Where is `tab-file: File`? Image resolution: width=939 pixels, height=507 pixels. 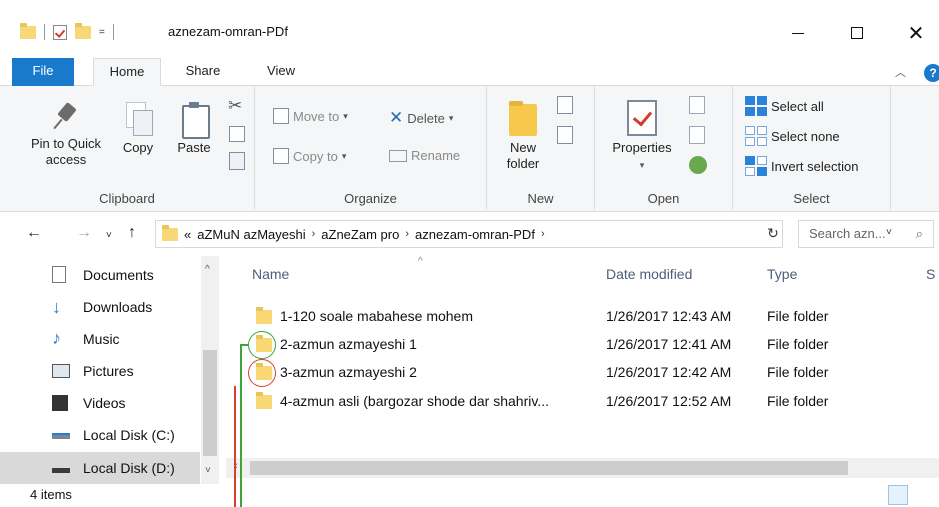 tab-file: File is located at coordinates (43, 72).